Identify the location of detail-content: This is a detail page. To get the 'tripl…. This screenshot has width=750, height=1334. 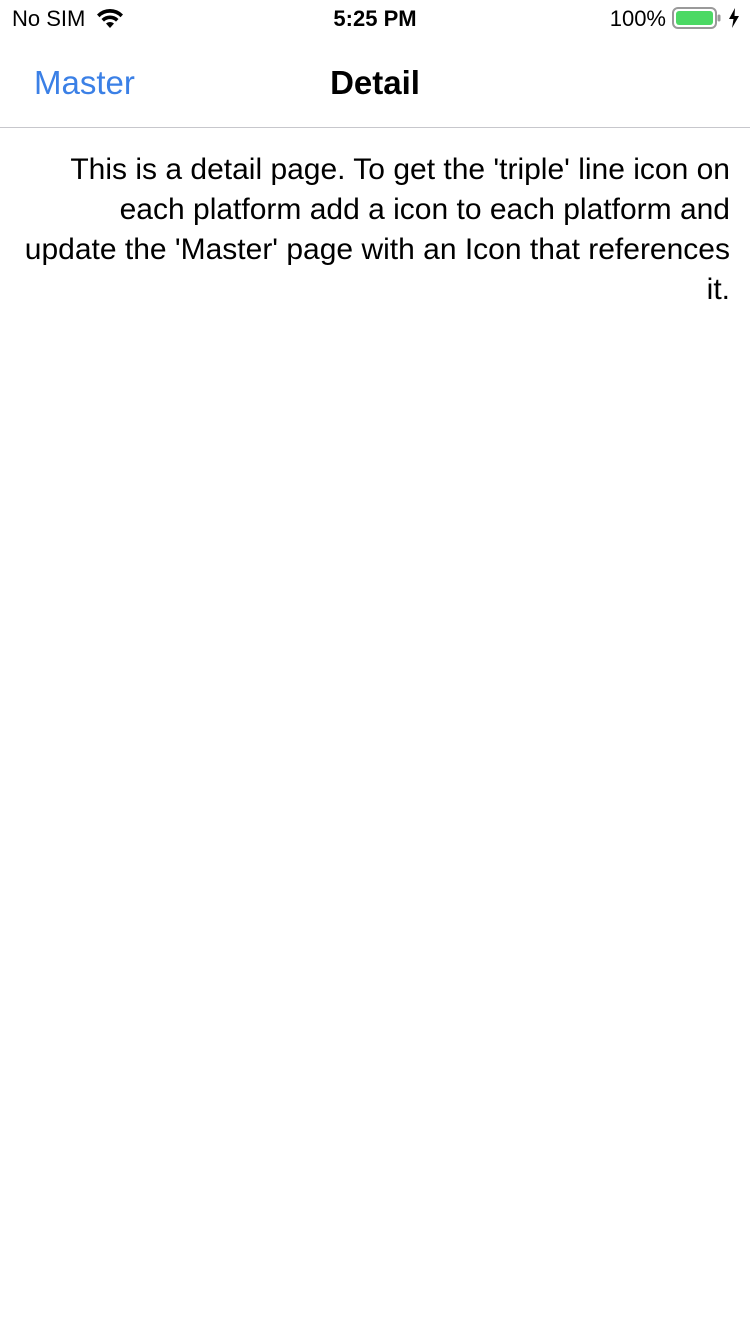
(377, 230).